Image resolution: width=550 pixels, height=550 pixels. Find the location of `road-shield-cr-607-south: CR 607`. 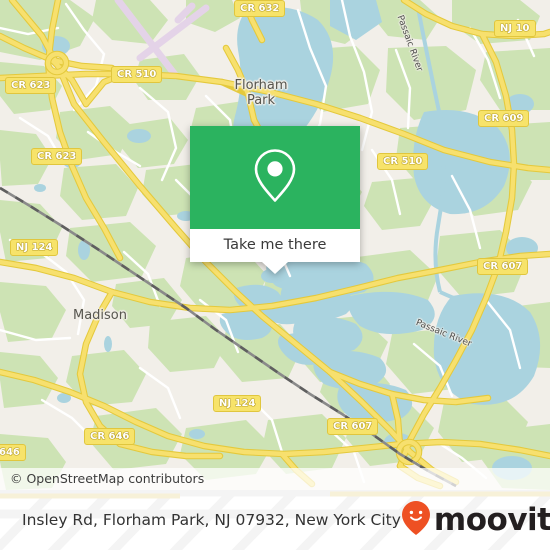

road-shield-cr-607-south: CR 607 is located at coordinates (353, 426).